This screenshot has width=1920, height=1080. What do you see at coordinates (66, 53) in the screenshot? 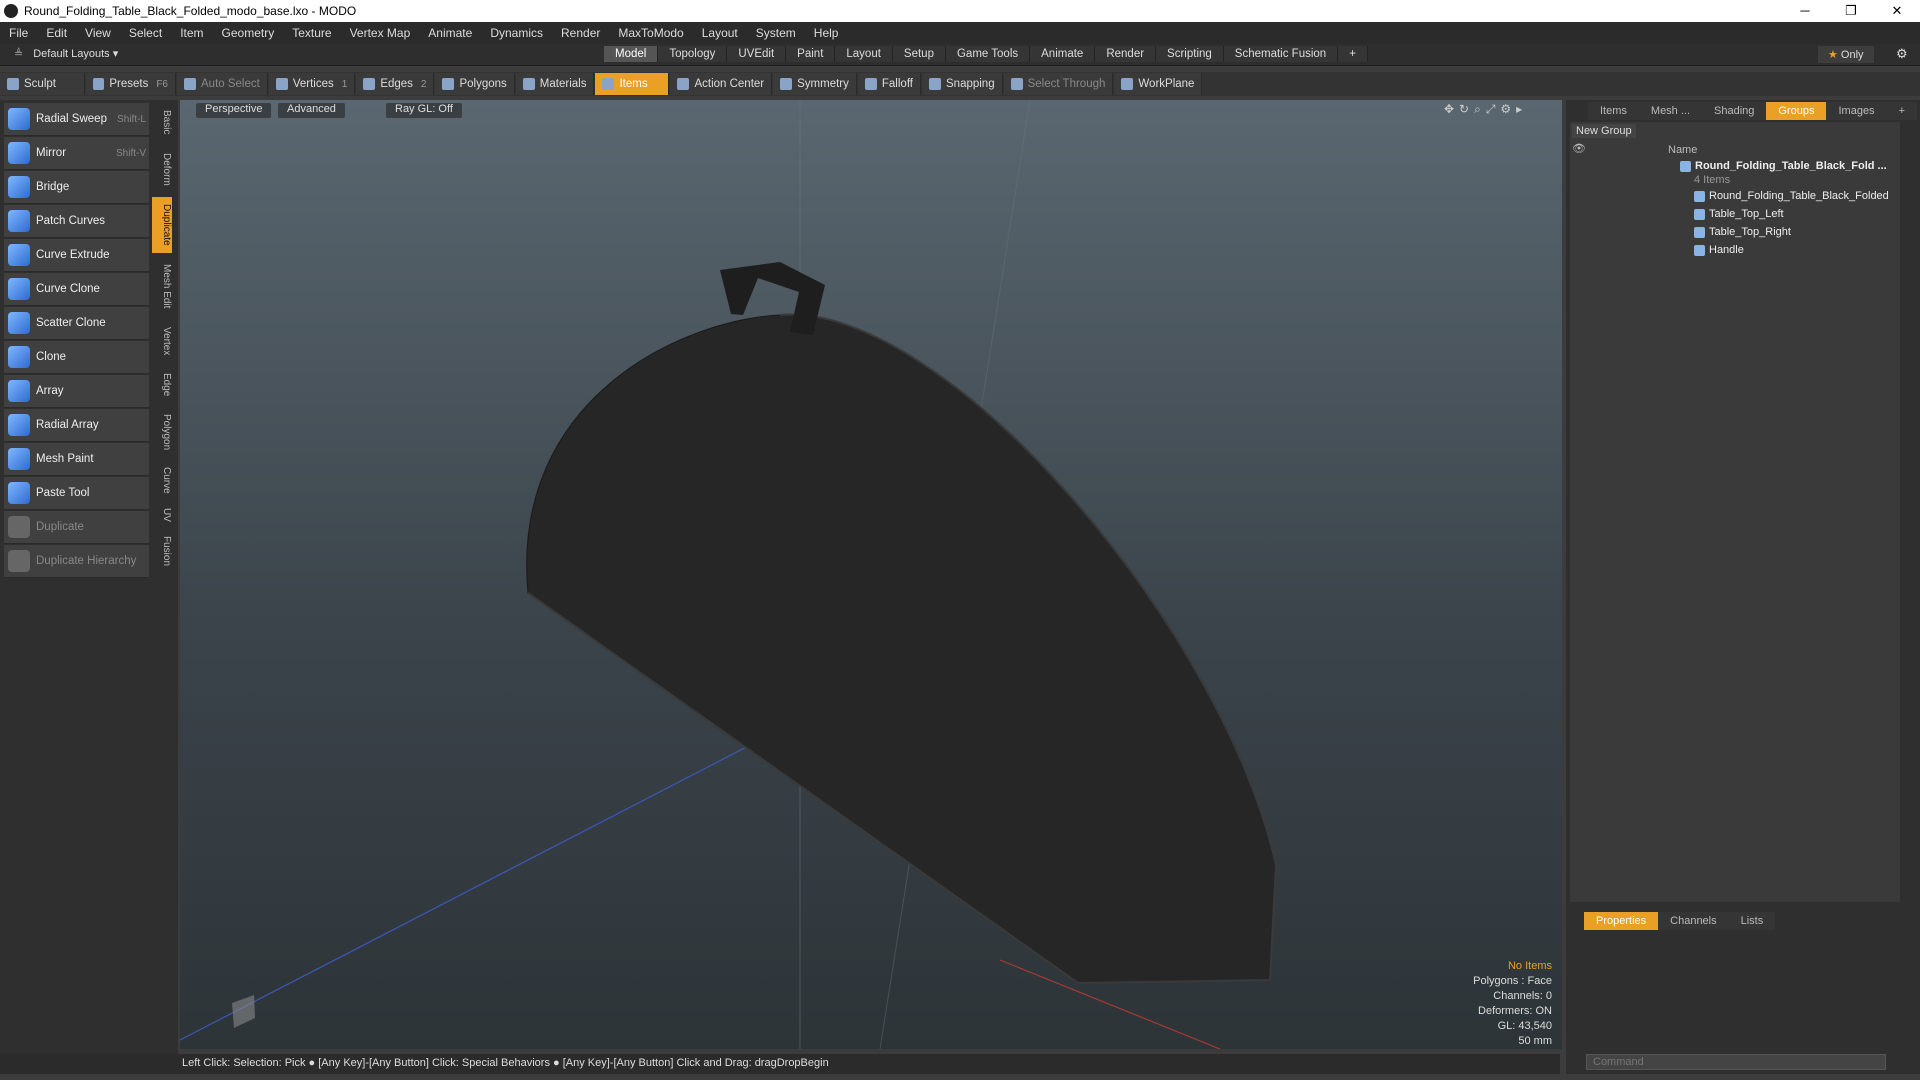
I see `layout-preset-dropdown: ≜ Default Layouts ▾` at bounding box center [66, 53].